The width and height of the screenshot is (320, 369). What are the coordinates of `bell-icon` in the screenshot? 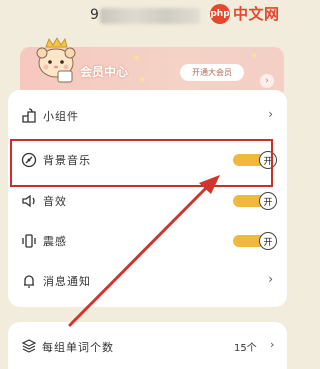 It's located at (29, 281).